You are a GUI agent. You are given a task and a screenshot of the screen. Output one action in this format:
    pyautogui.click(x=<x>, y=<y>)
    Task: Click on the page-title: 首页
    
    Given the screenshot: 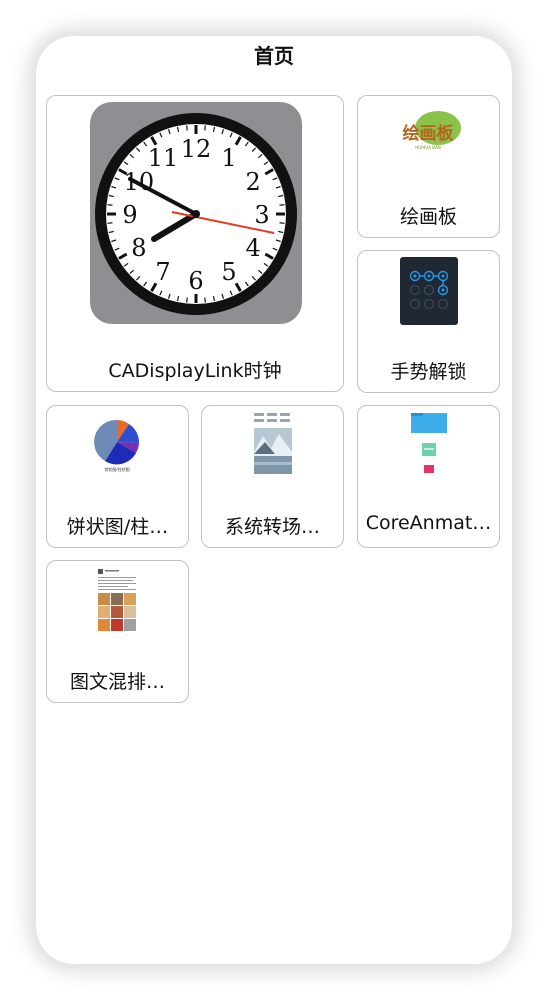 What is the action you would take?
    pyautogui.click(x=274, y=56)
    